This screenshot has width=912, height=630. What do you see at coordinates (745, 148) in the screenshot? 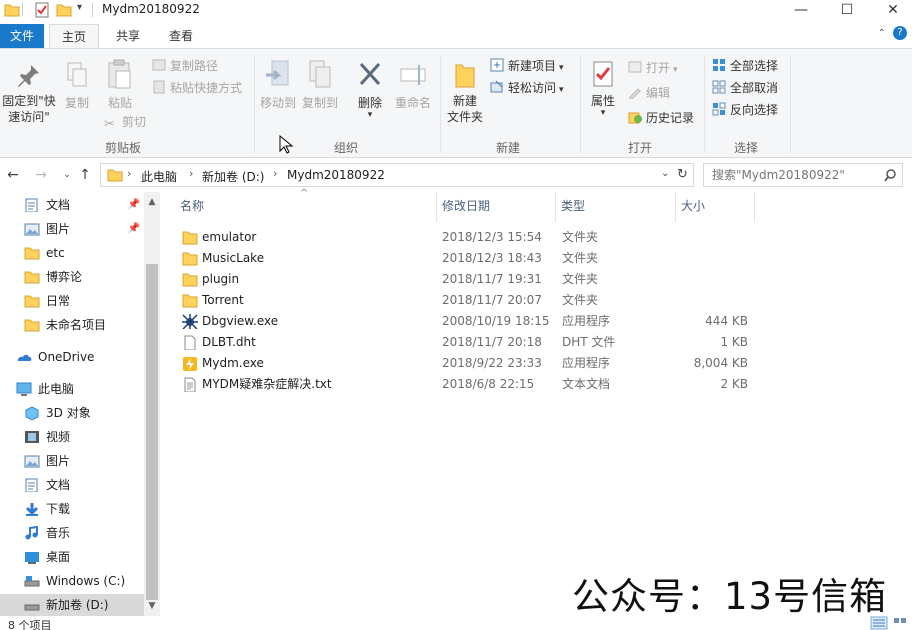
I see `select-group-label: 选择` at bounding box center [745, 148].